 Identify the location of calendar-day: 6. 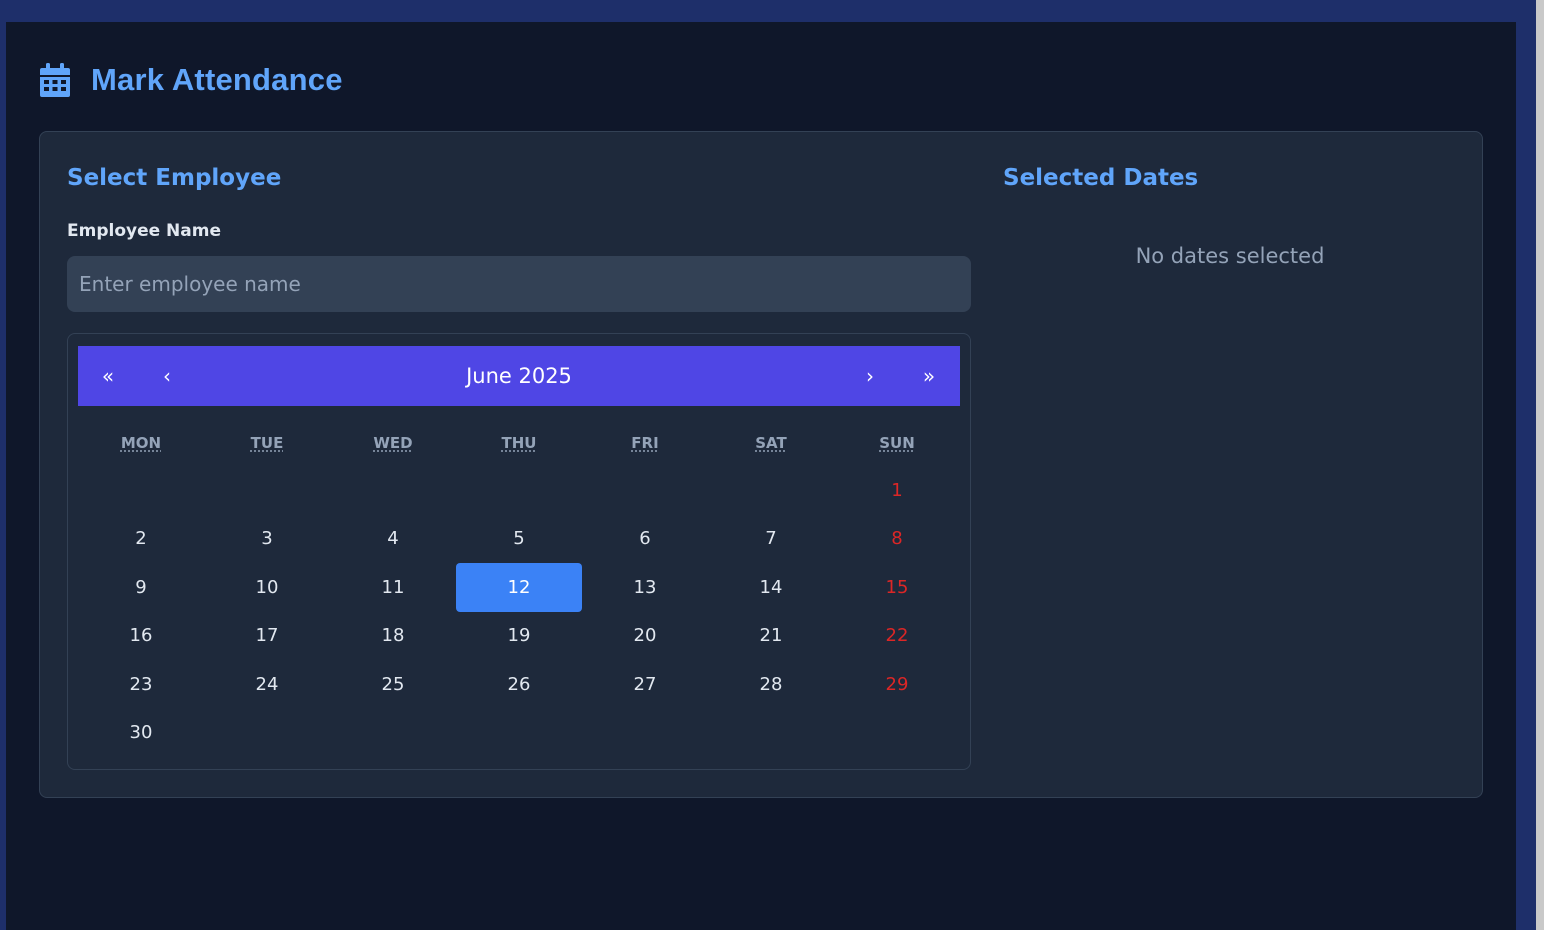
(645, 539).